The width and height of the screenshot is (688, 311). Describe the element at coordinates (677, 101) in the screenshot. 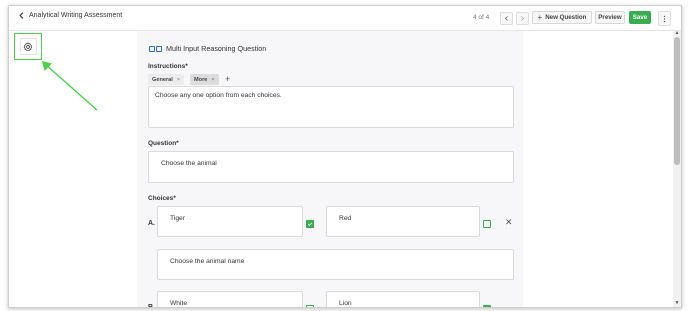

I see `scrollbar-thumb` at that location.